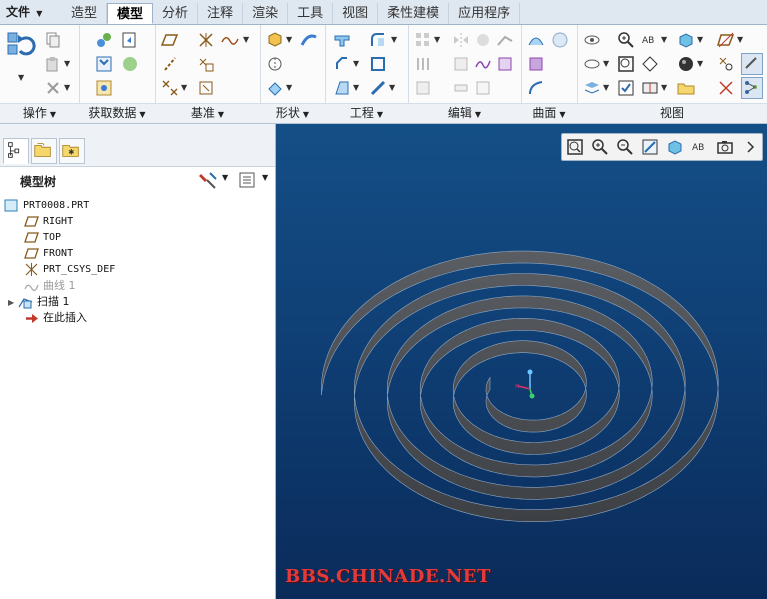  I want to click on datum-plane-icon, so click(170, 40).